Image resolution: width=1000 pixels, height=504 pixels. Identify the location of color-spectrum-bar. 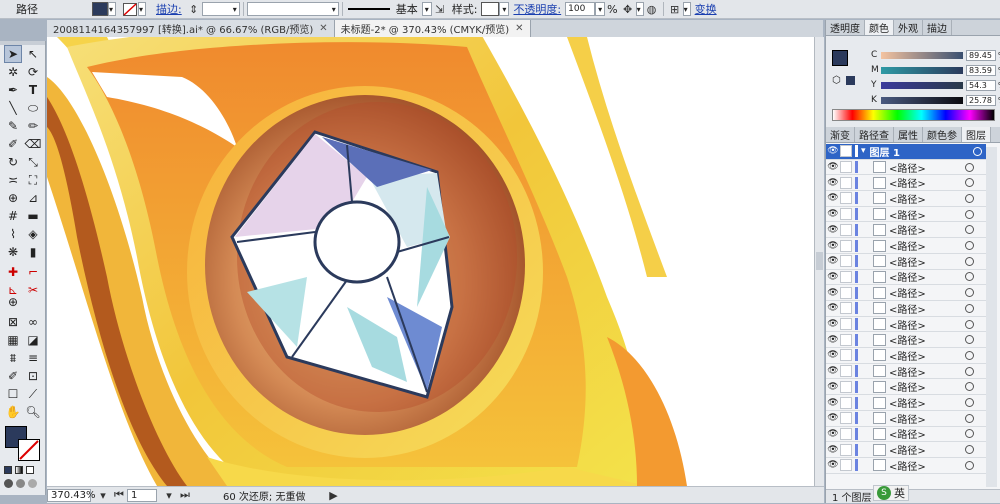
(913, 115).